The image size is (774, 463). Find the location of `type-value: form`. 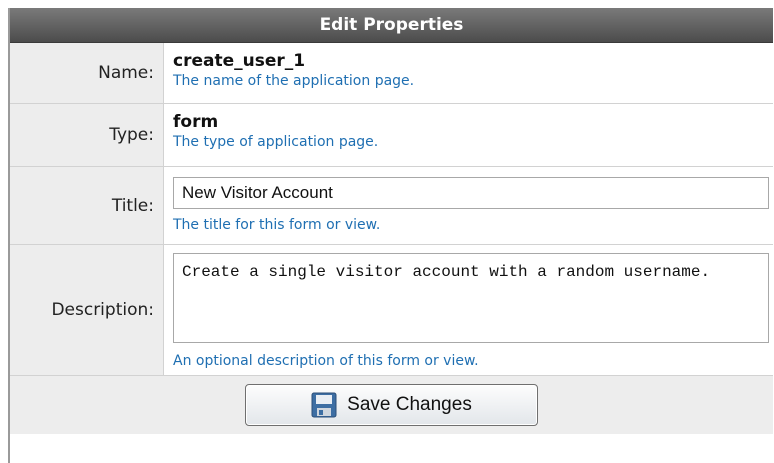

type-value: form is located at coordinates (196, 122).